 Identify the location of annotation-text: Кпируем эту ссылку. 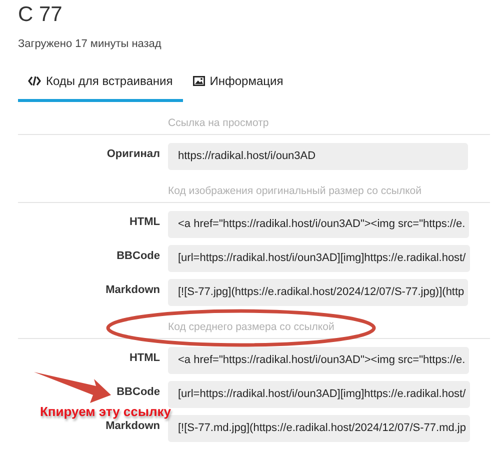
(105, 411).